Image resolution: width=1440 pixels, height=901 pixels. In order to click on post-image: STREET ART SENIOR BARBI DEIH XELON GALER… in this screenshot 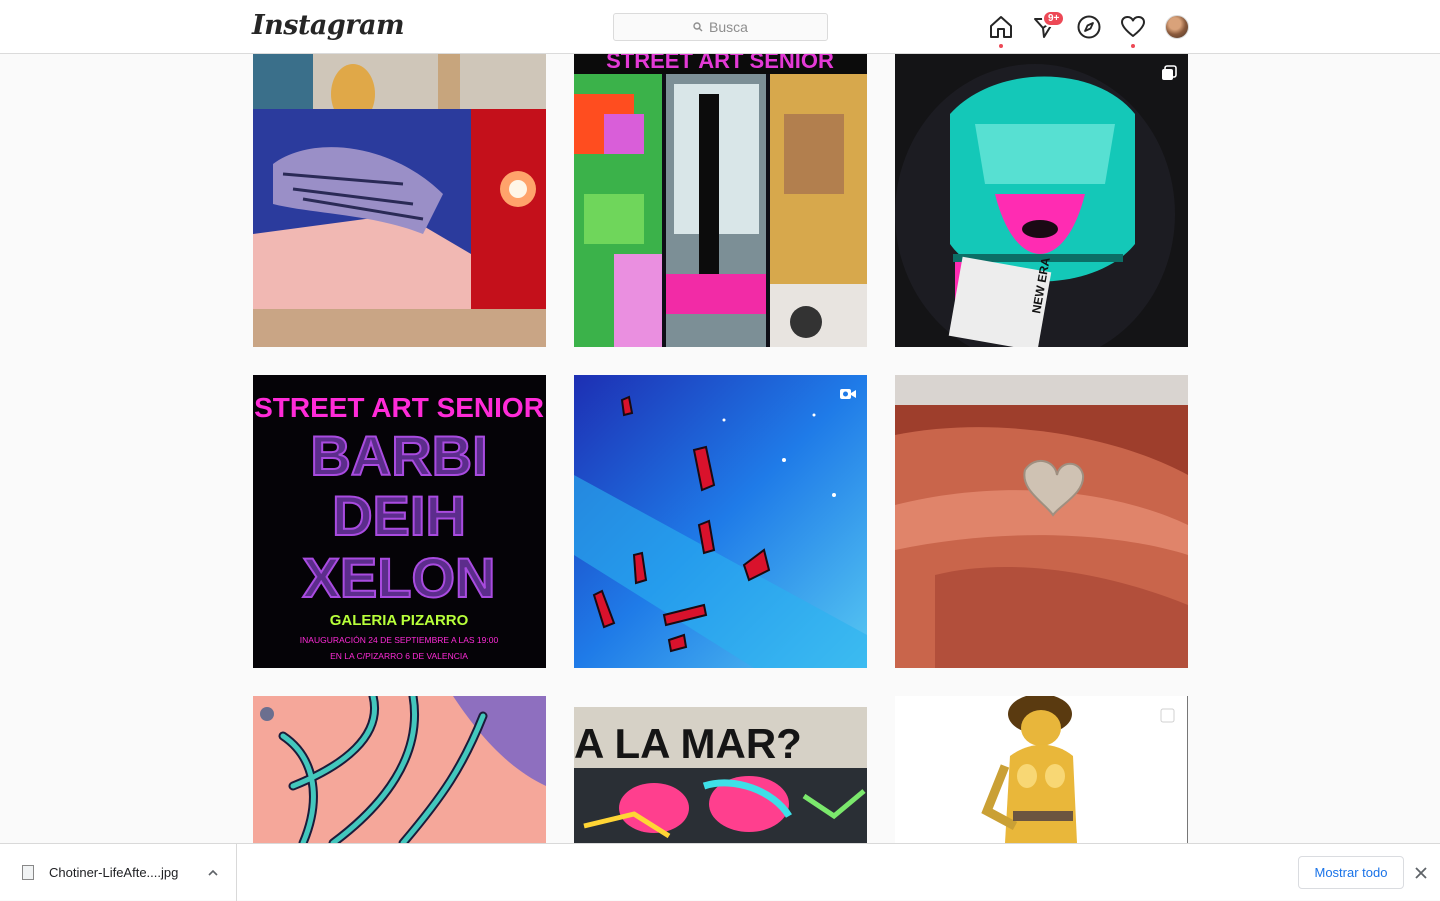, I will do `click(399, 521)`.